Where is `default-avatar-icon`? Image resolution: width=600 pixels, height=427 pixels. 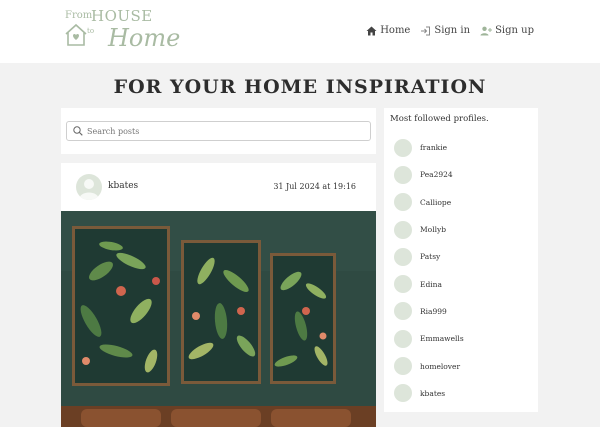
default-avatar-icon is located at coordinates (89, 189).